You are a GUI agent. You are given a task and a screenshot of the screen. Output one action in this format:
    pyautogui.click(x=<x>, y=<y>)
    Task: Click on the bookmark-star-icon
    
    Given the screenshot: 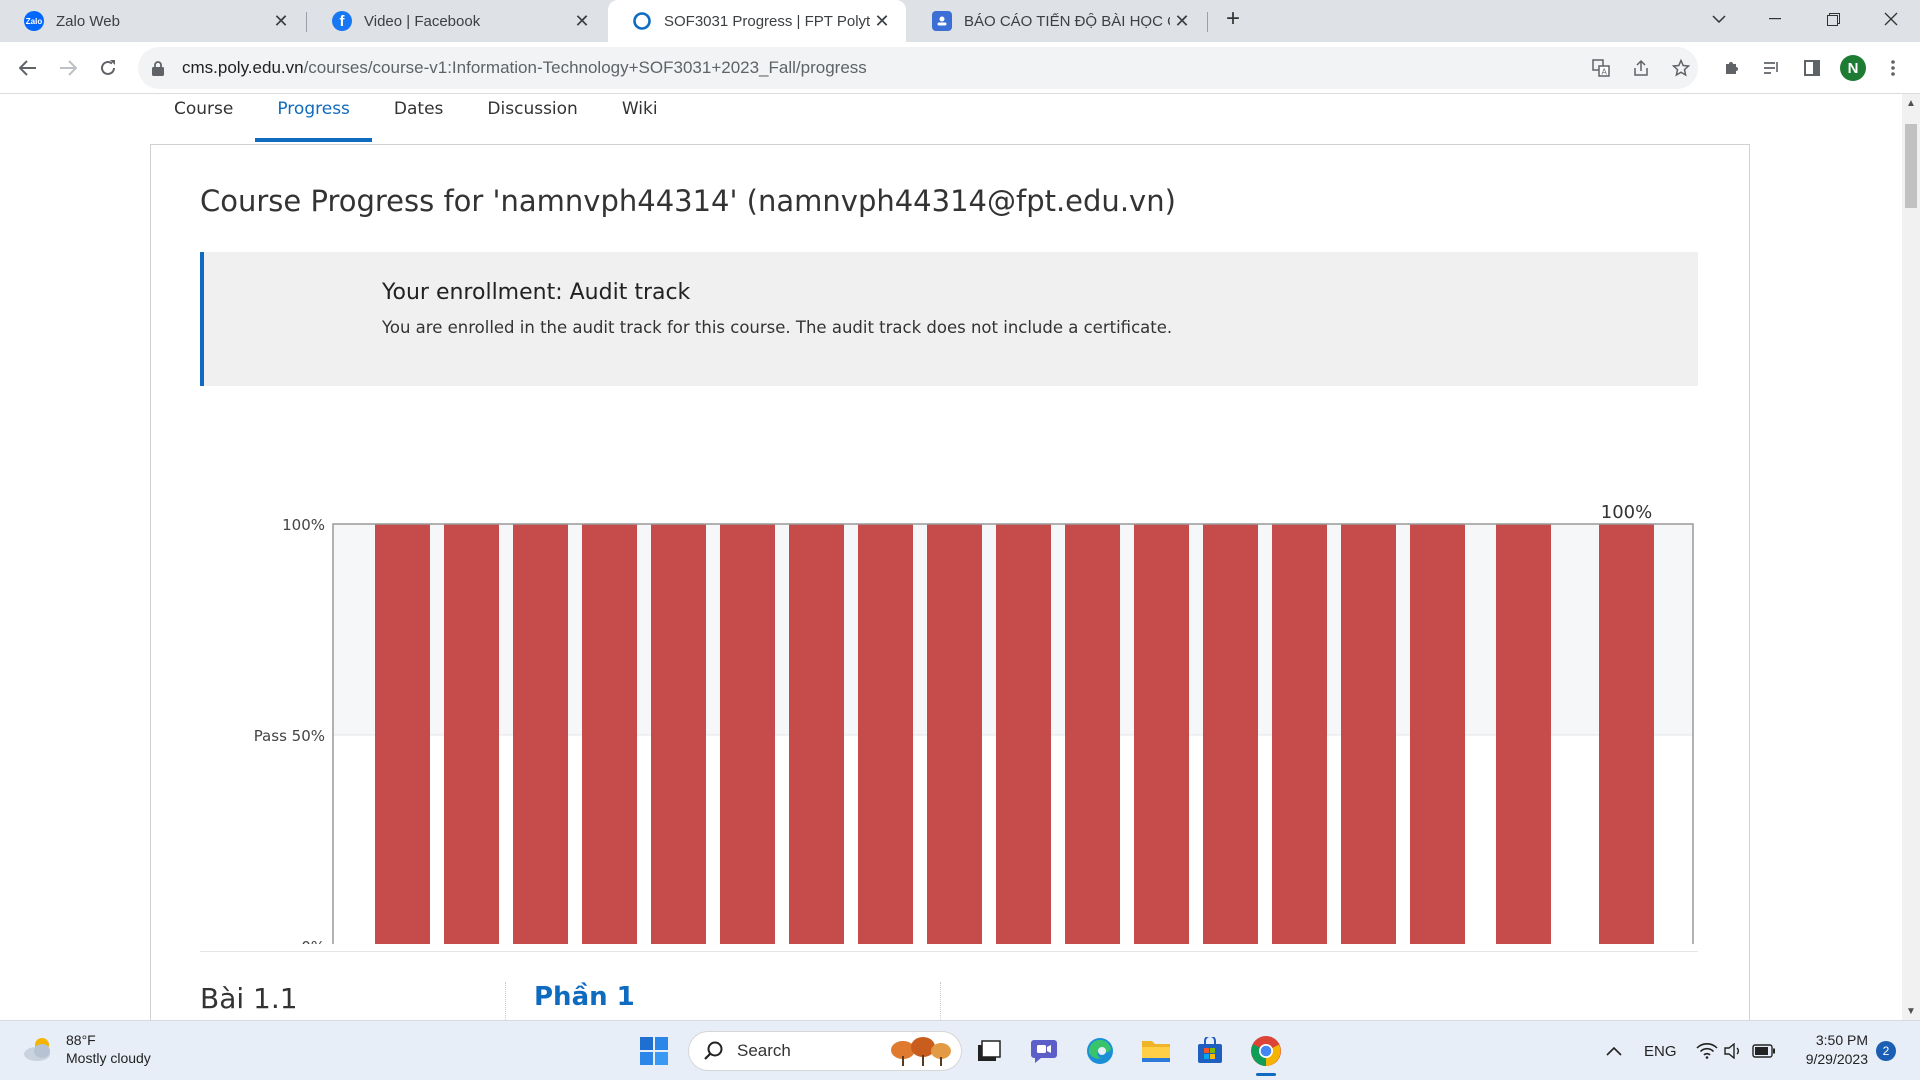 What is the action you would take?
    pyautogui.click(x=1681, y=68)
    